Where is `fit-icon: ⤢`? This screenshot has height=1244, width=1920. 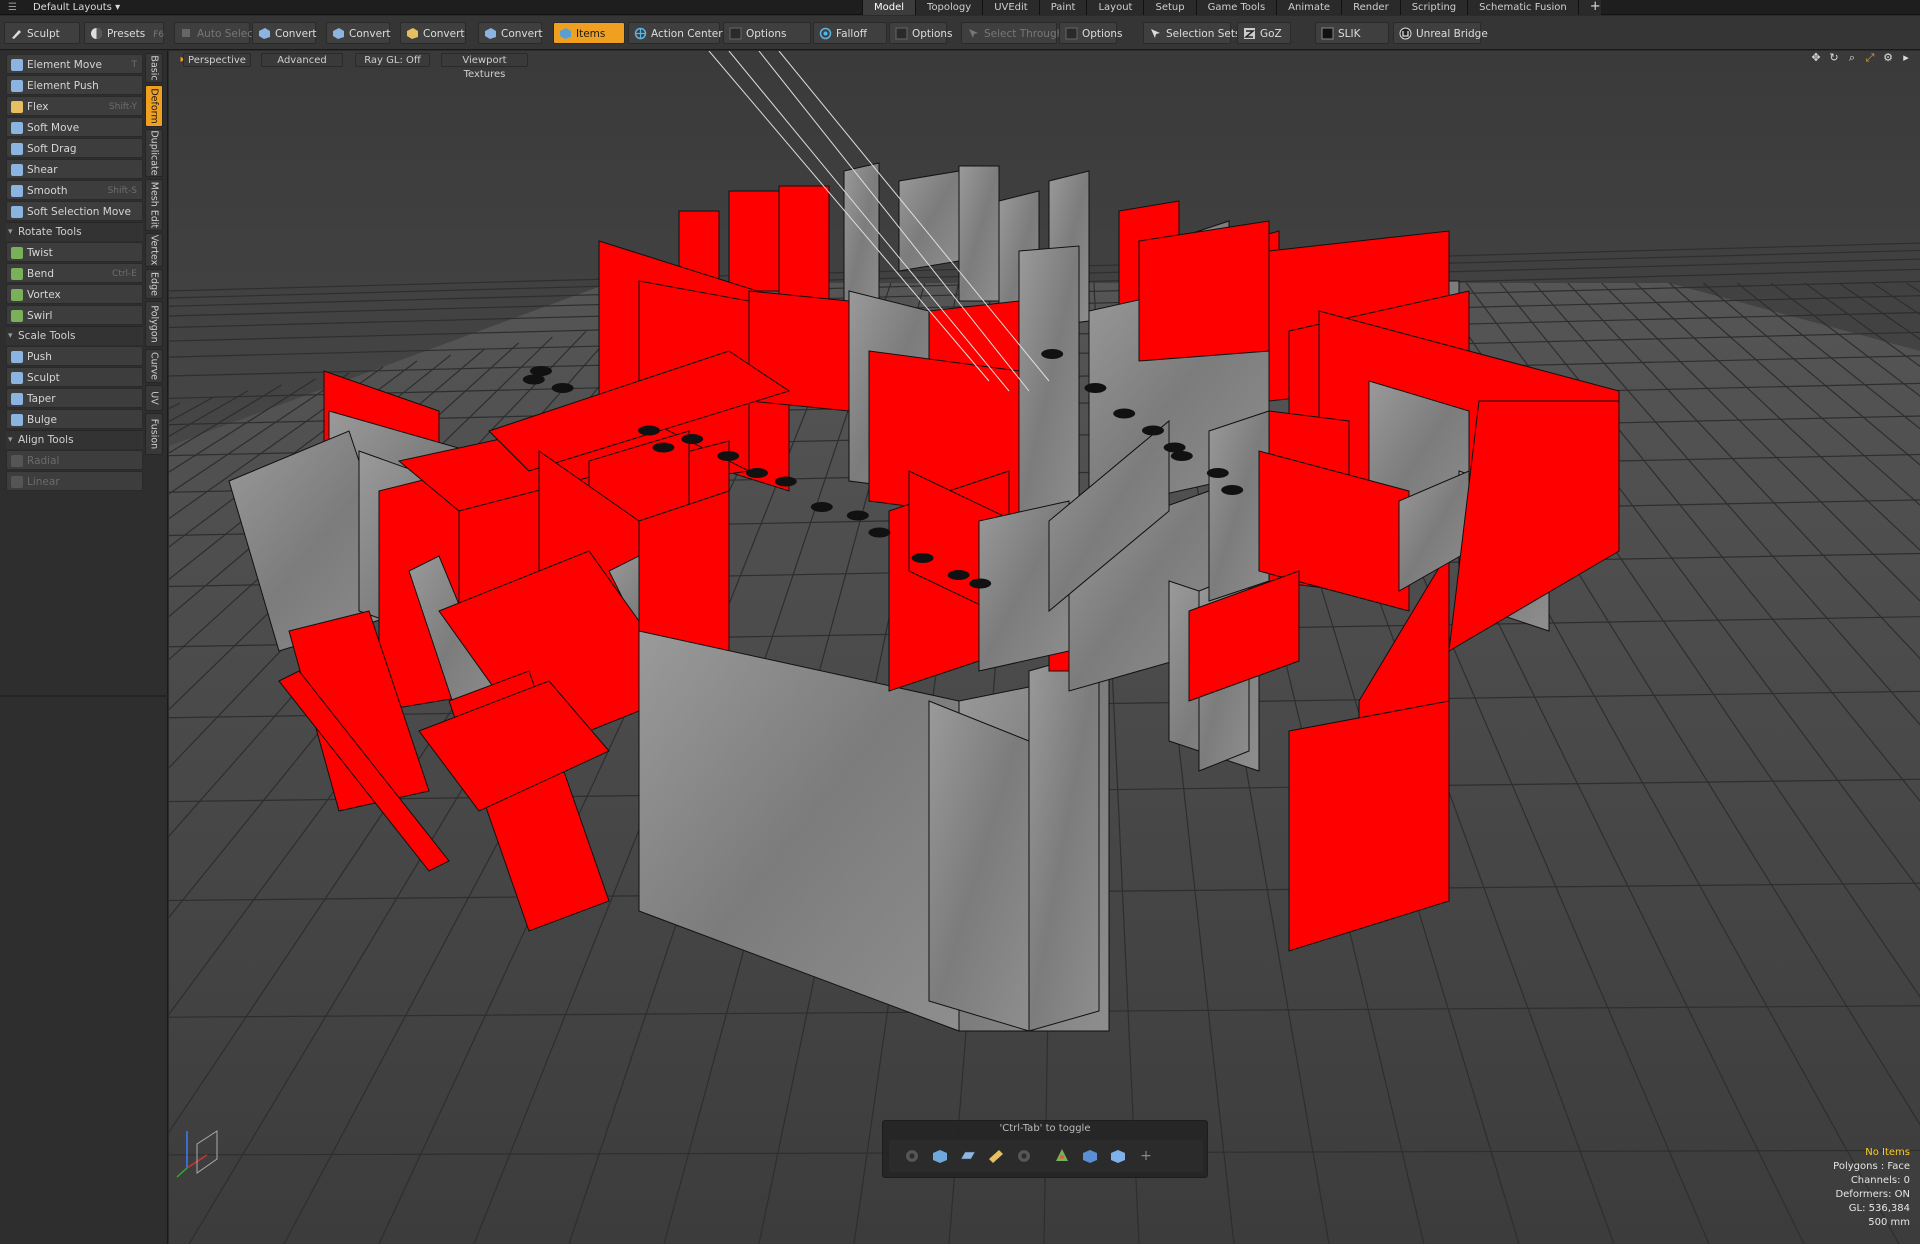
fit-icon: ⤢ is located at coordinates (1870, 58).